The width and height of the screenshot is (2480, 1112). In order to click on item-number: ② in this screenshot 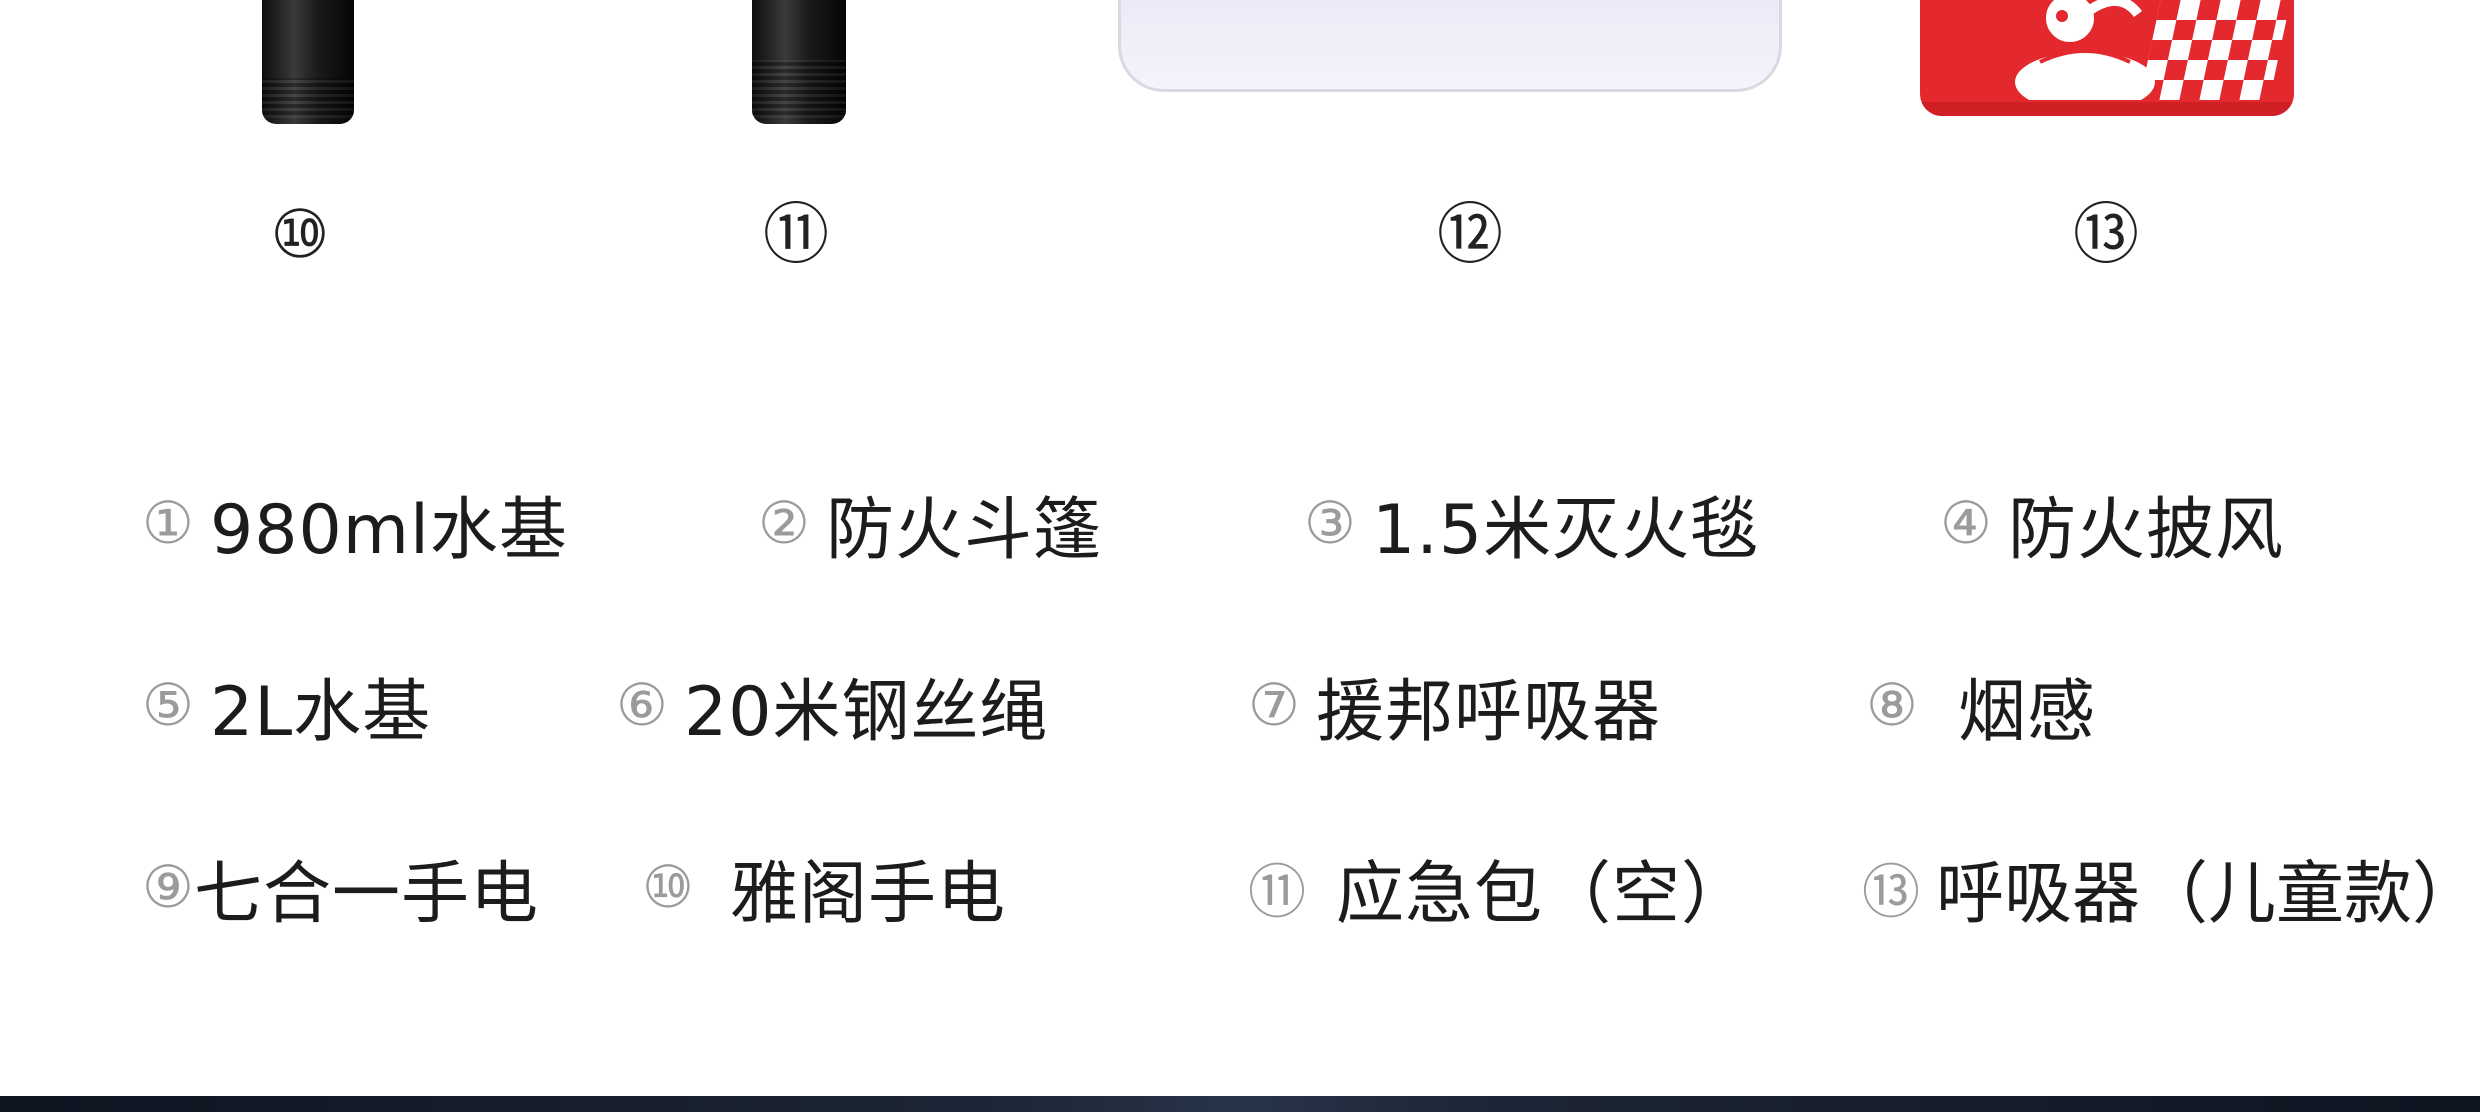, I will do `click(784, 523)`.